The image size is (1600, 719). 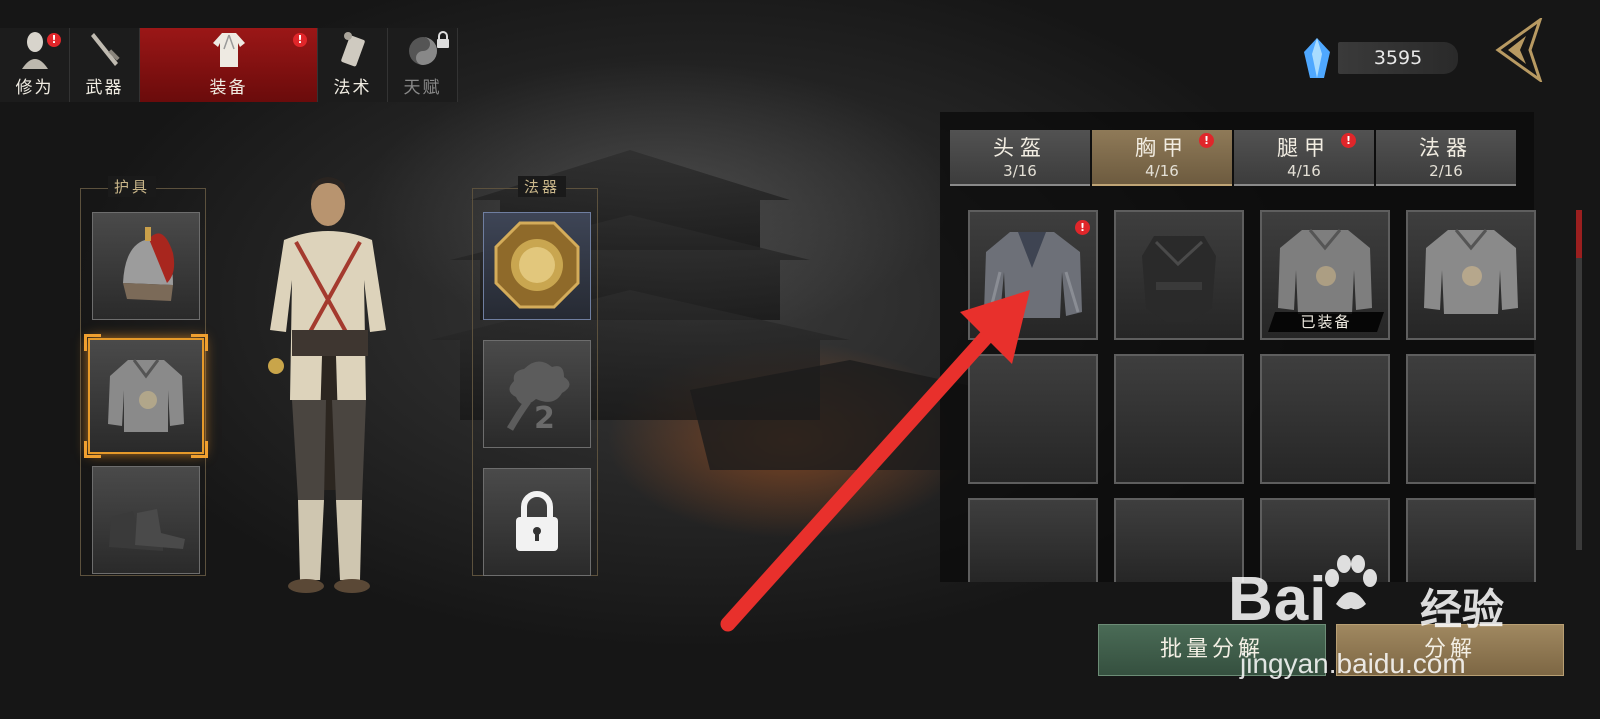 What do you see at coordinates (1518, 50) in the screenshot?
I see `back-button` at bounding box center [1518, 50].